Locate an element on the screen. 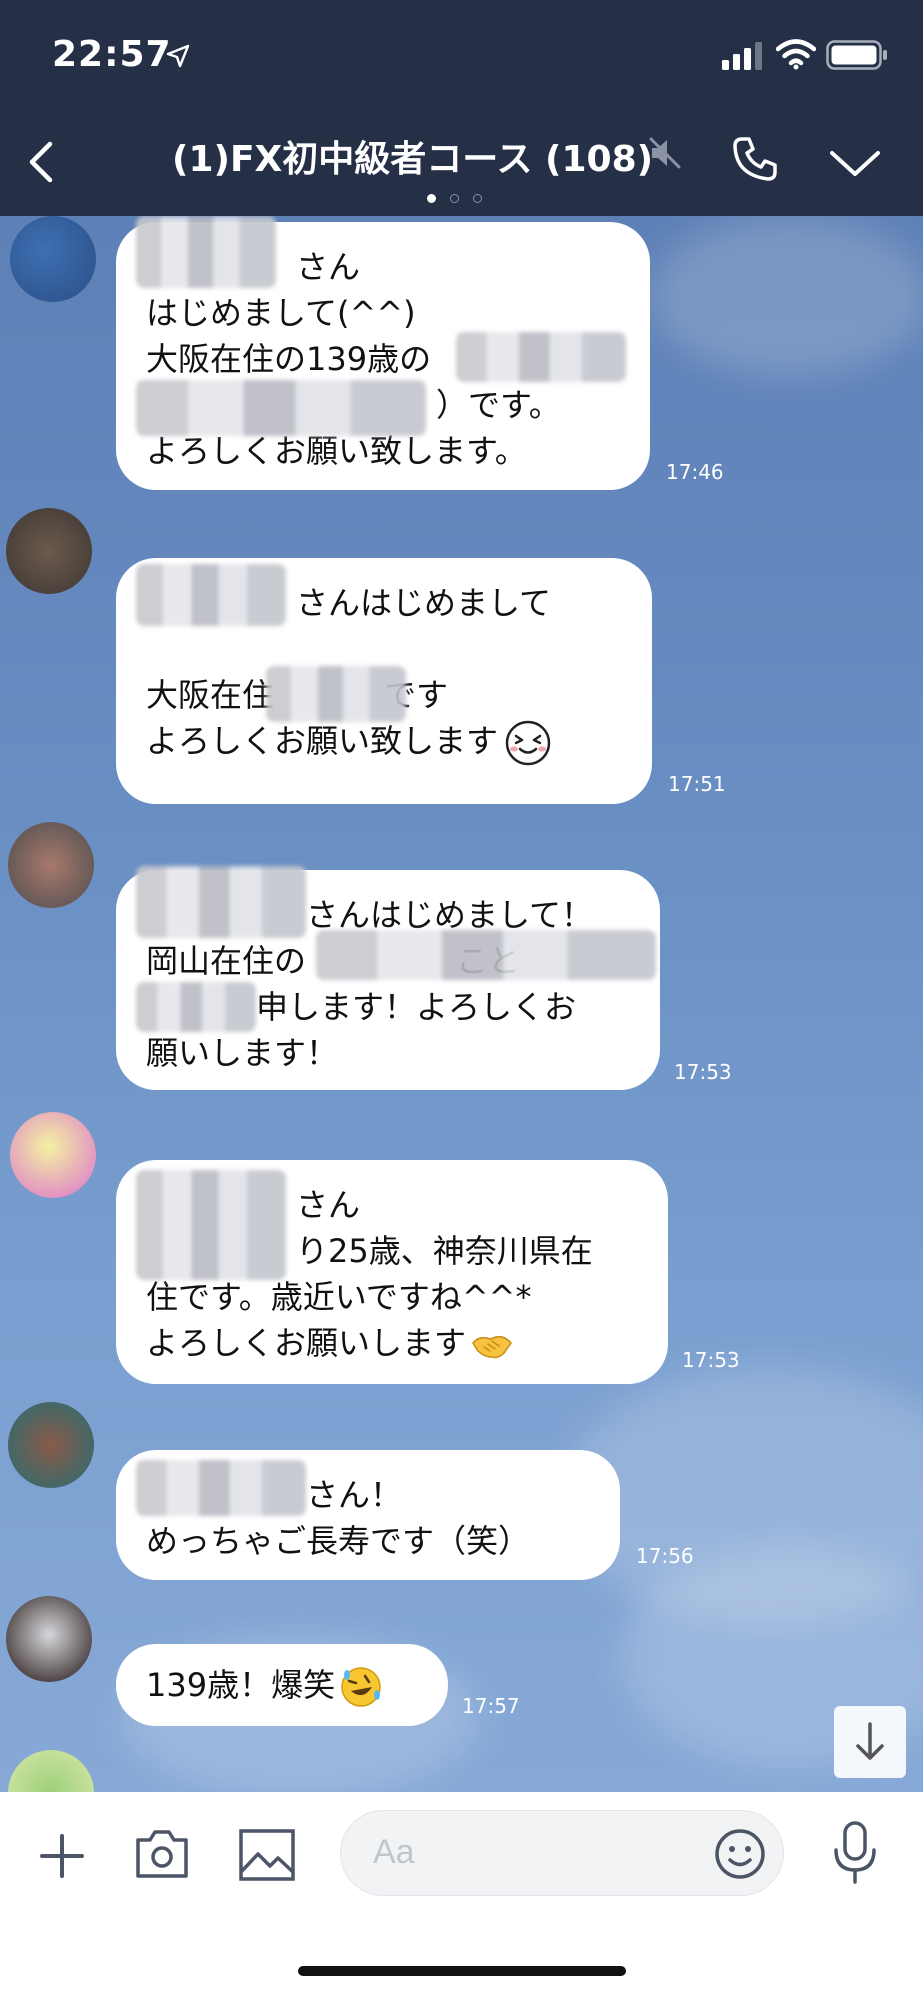 The image size is (923, 2000). handshake-emoji-icon is located at coordinates (492, 1347).